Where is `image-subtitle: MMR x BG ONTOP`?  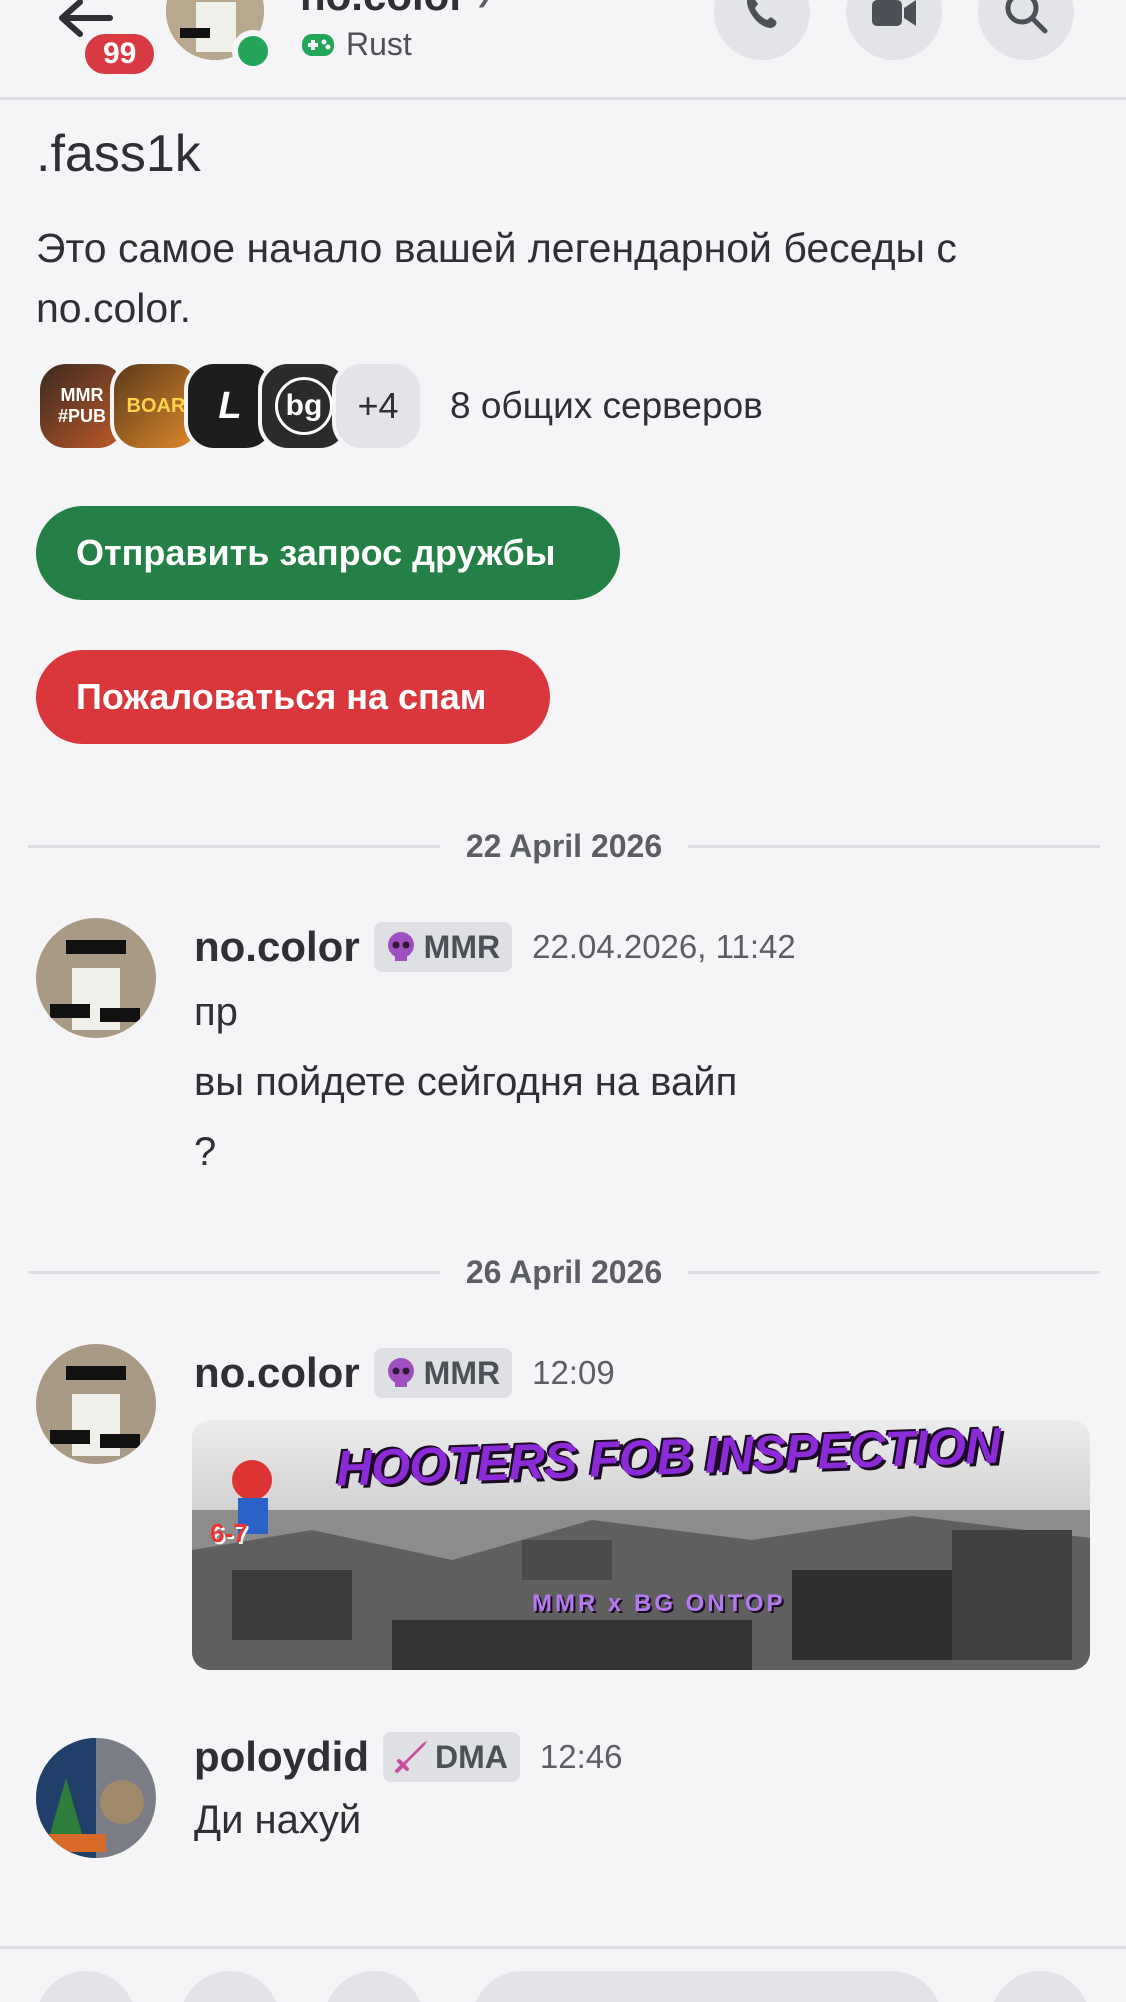
image-subtitle: MMR x BG ONTOP is located at coordinates (659, 1603).